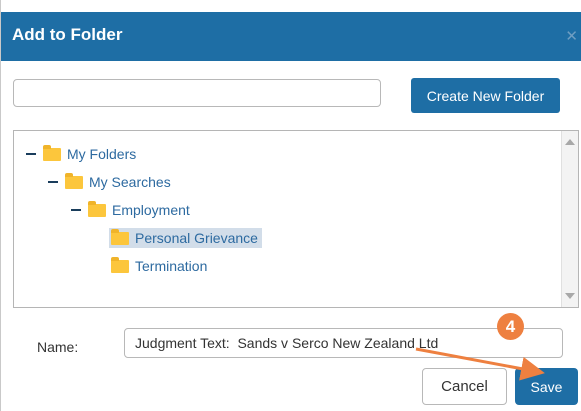  I want to click on tree-node-label: Employment, so click(151, 210).